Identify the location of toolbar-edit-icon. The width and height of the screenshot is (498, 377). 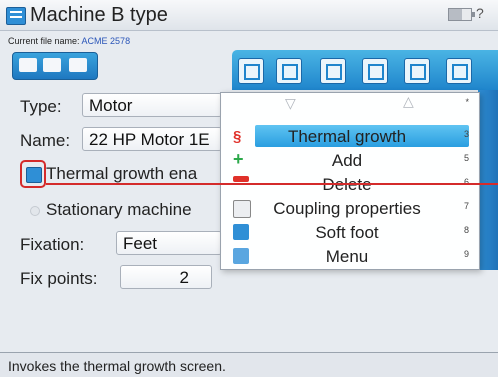
(459, 71).